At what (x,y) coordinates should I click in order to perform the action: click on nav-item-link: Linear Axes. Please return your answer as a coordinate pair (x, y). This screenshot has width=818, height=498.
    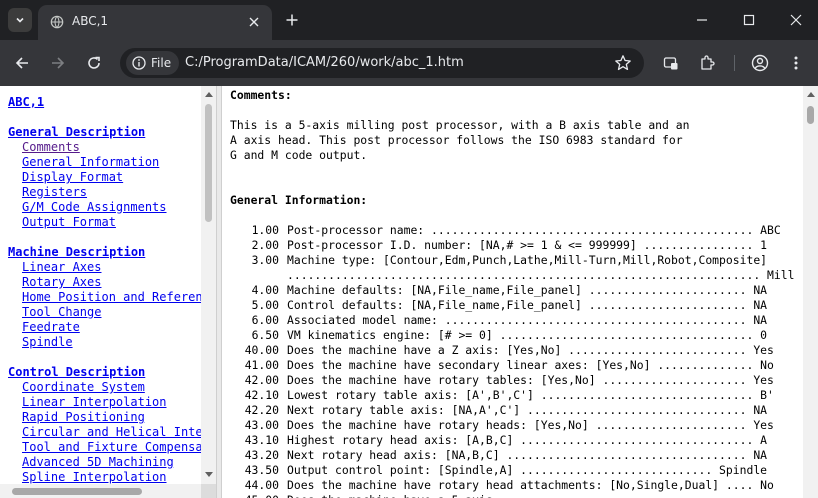
    Looking at the image, I should click on (108, 267).